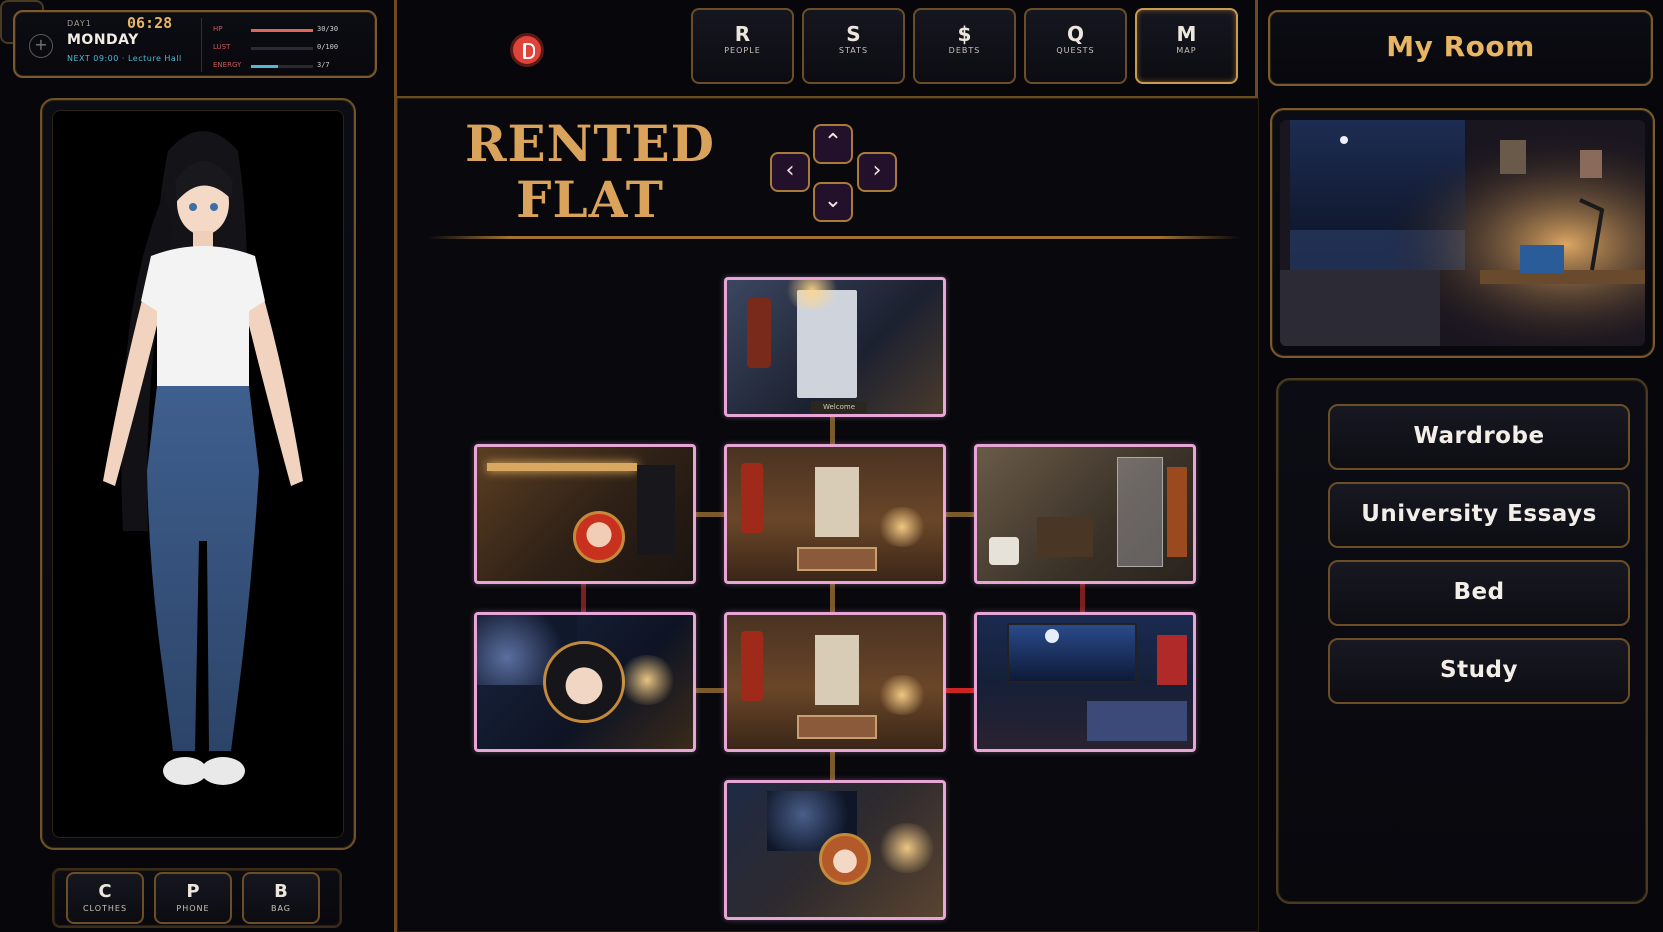 Image resolution: width=1663 pixels, height=932 pixels. I want to click on stat-hp: HP 30/30, so click(293, 31).